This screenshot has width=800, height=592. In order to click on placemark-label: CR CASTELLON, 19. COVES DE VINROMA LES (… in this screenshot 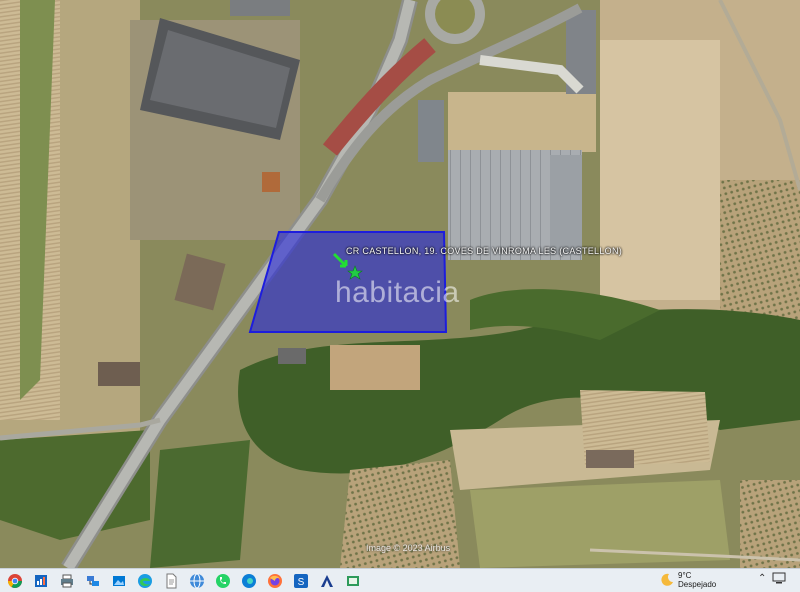, I will do `click(484, 251)`.